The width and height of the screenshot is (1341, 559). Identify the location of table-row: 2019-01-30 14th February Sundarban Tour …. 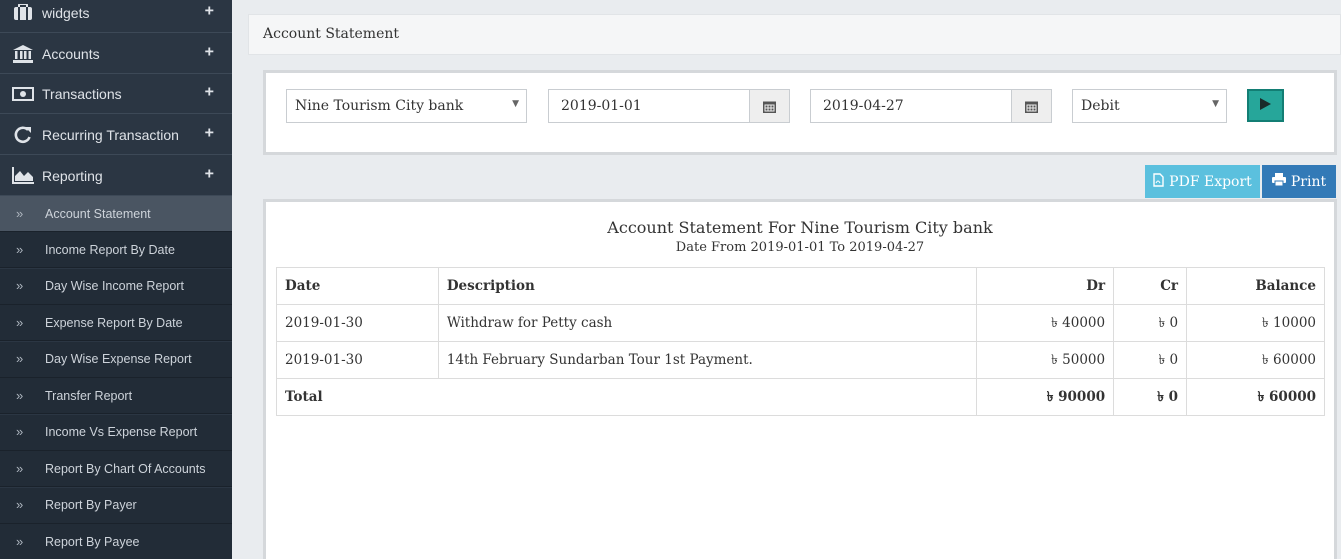
(800, 360).